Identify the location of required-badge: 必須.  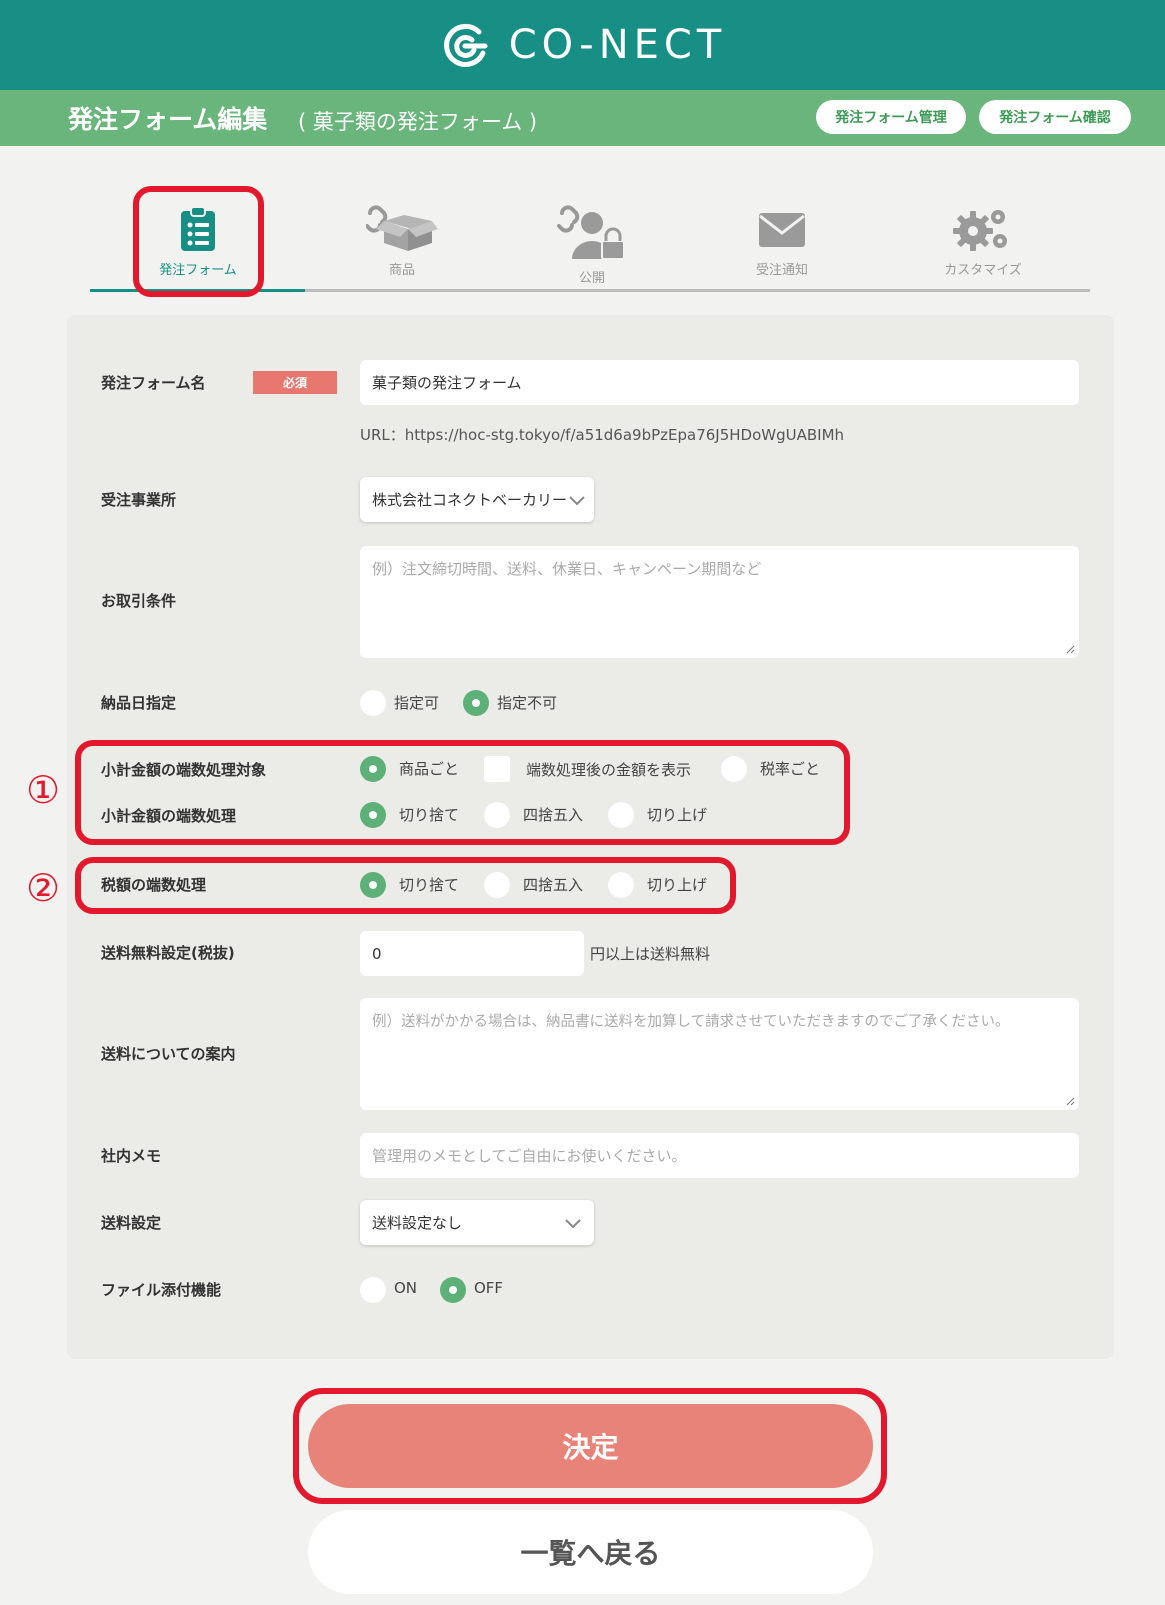
(295, 382).